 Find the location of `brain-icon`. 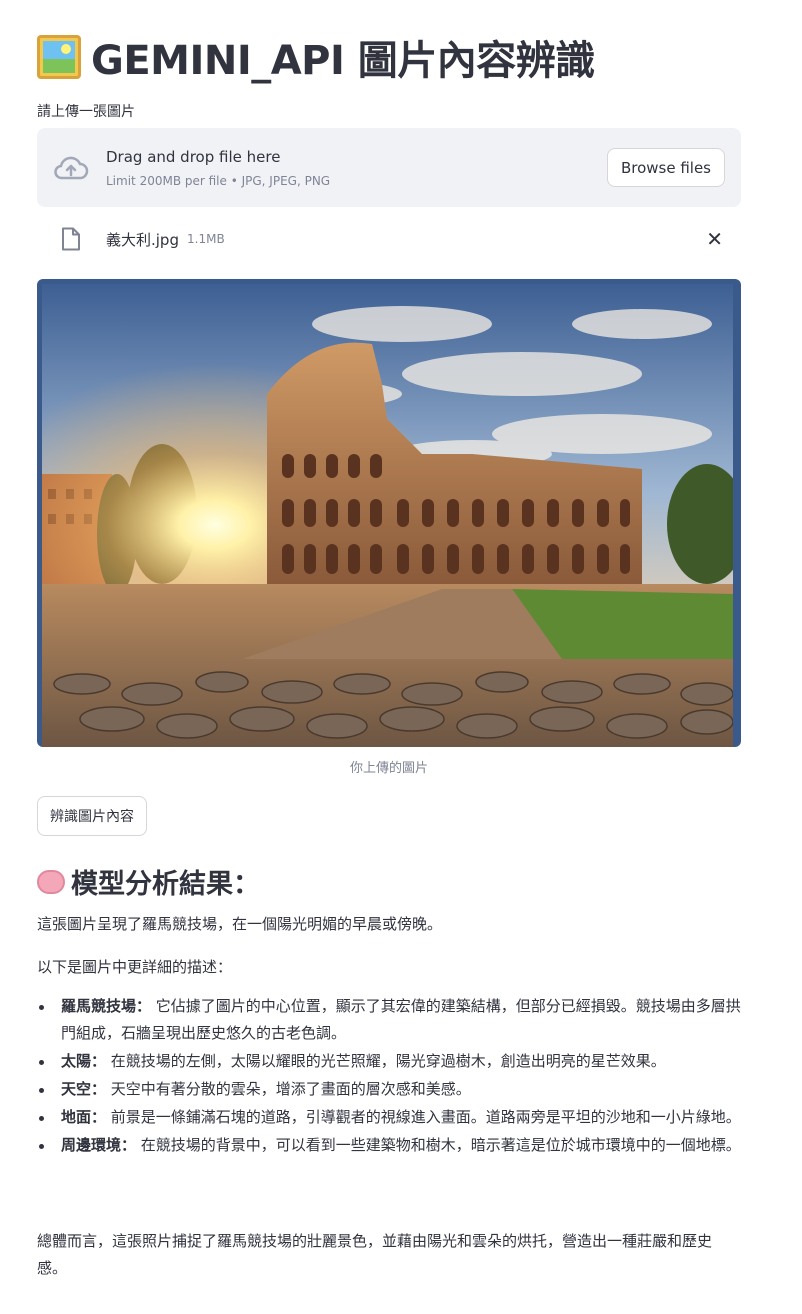

brain-icon is located at coordinates (51, 881).